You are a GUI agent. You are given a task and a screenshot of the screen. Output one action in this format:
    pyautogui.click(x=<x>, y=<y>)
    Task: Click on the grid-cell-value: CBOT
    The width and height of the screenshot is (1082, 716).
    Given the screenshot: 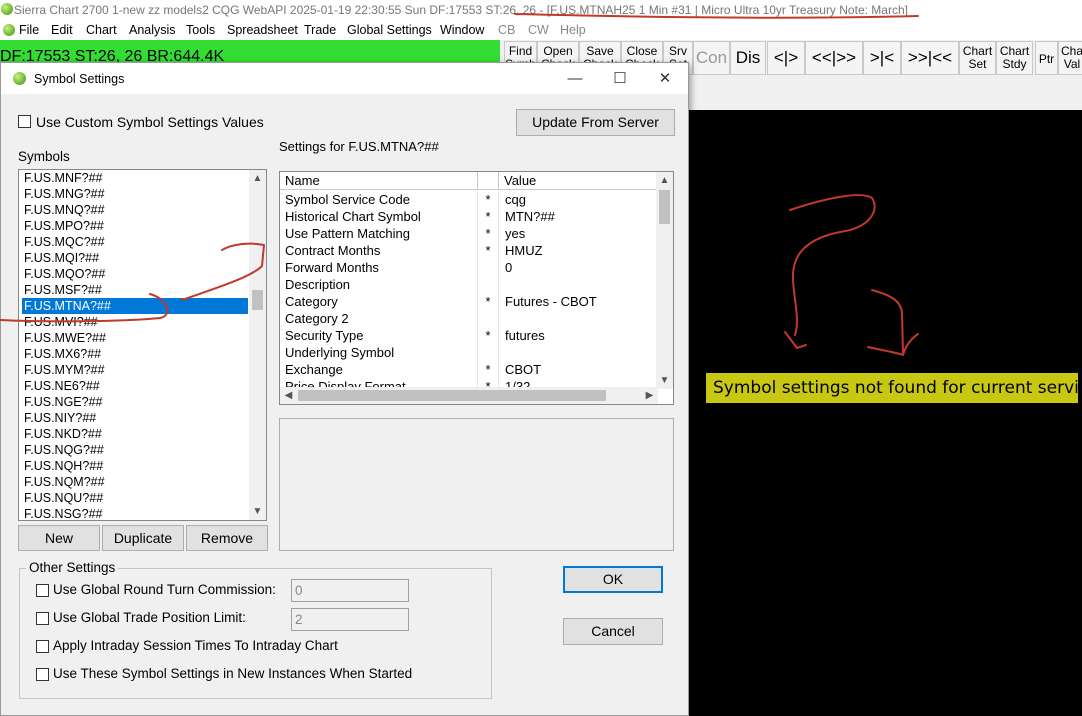 What is the action you would take?
    pyautogui.click(x=581, y=369)
    